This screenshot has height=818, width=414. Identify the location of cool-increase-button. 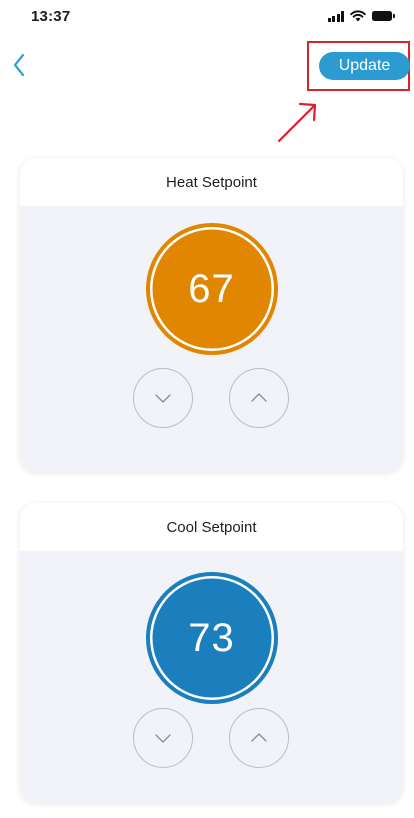
(259, 738).